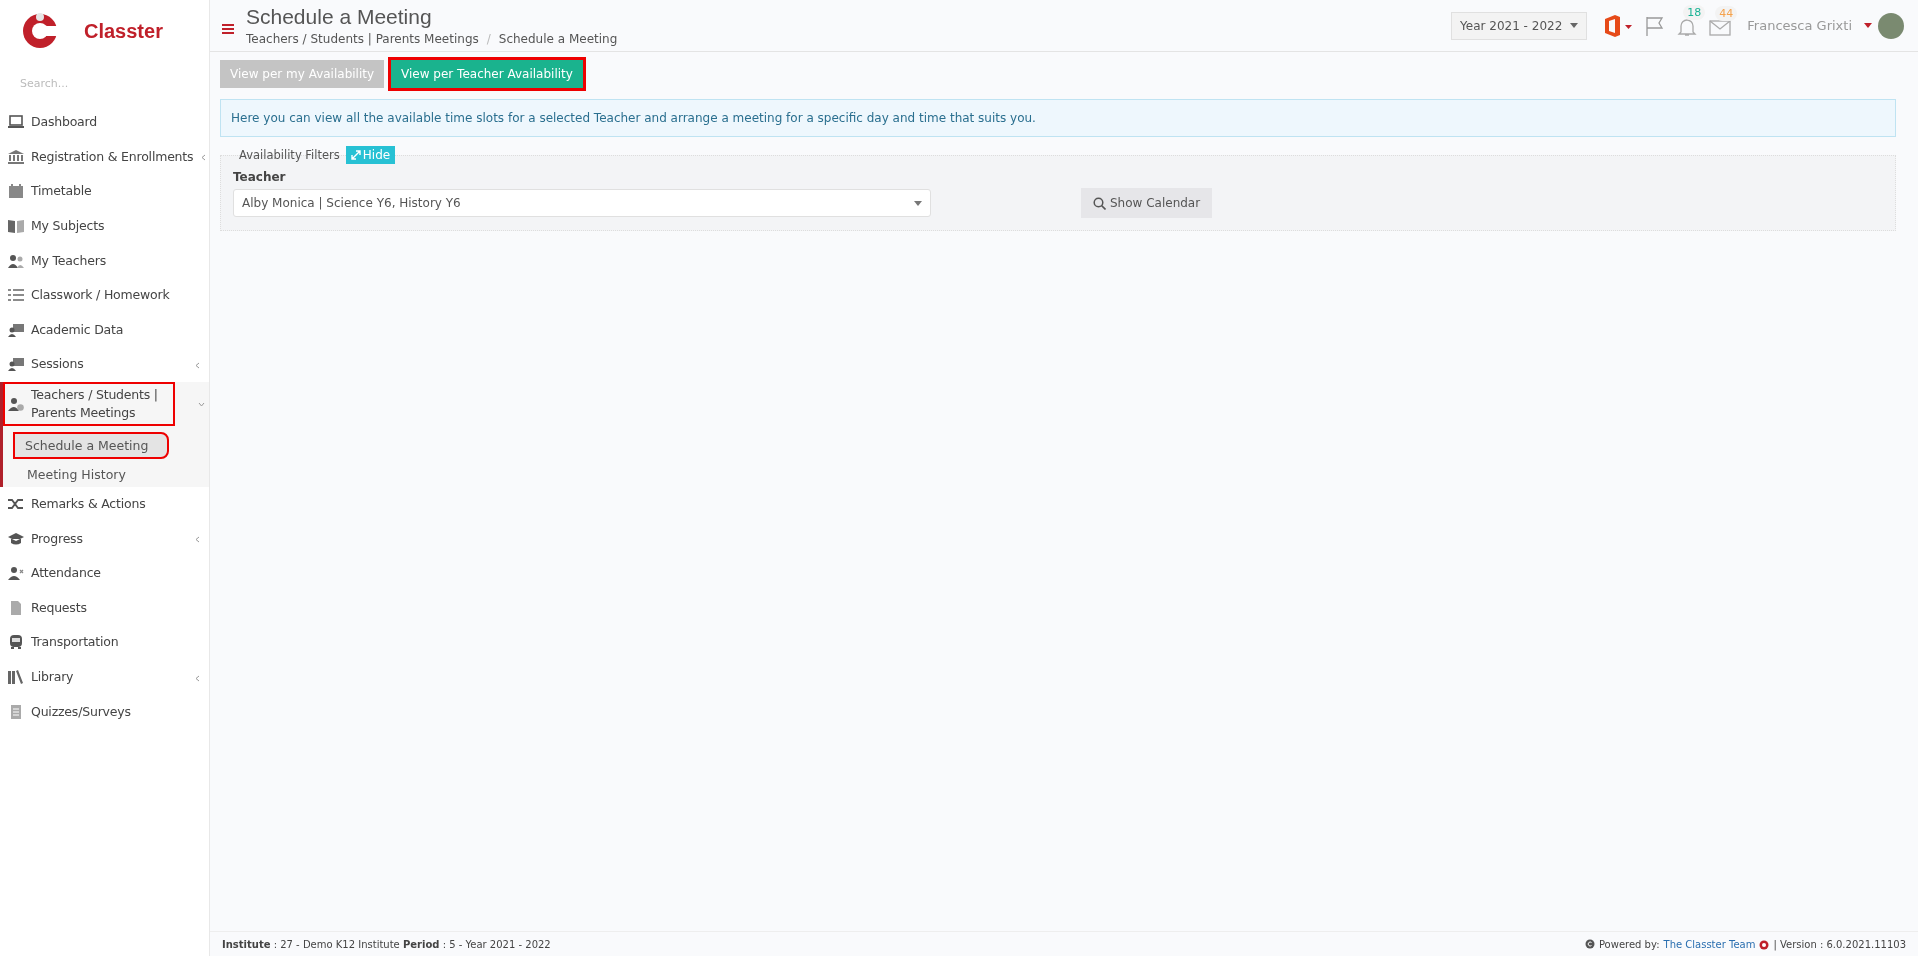 The height and width of the screenshot is (956, 1918). I want to click on sidebar-label: Dashboard, so click(65, 122).